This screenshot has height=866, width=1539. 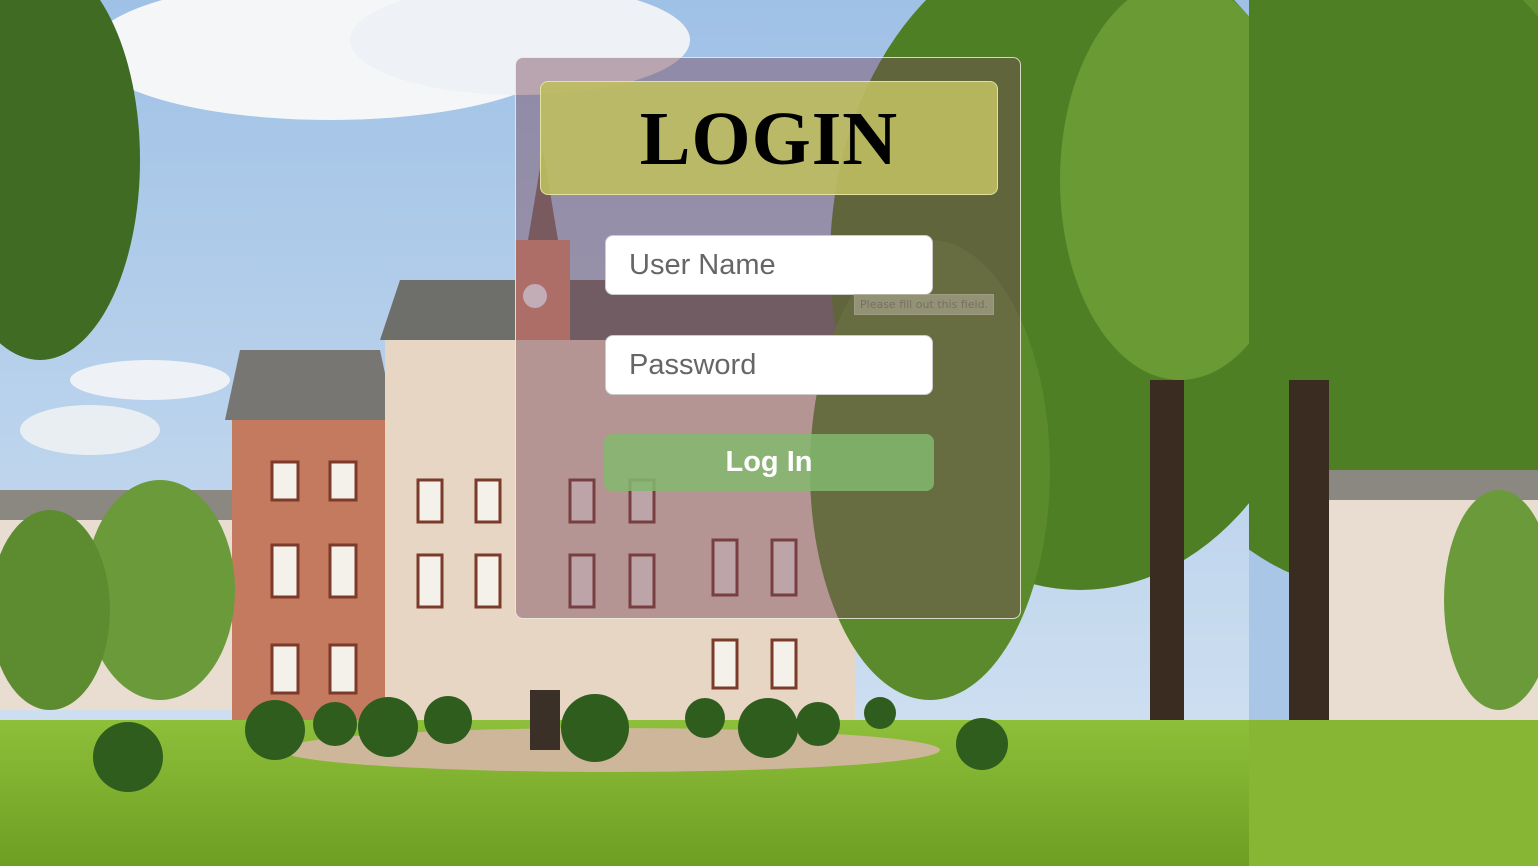 What do you see at coordinates (769, 462) in the screenshot?
I see `login-button: Log In` at bounding box center [769, 462].